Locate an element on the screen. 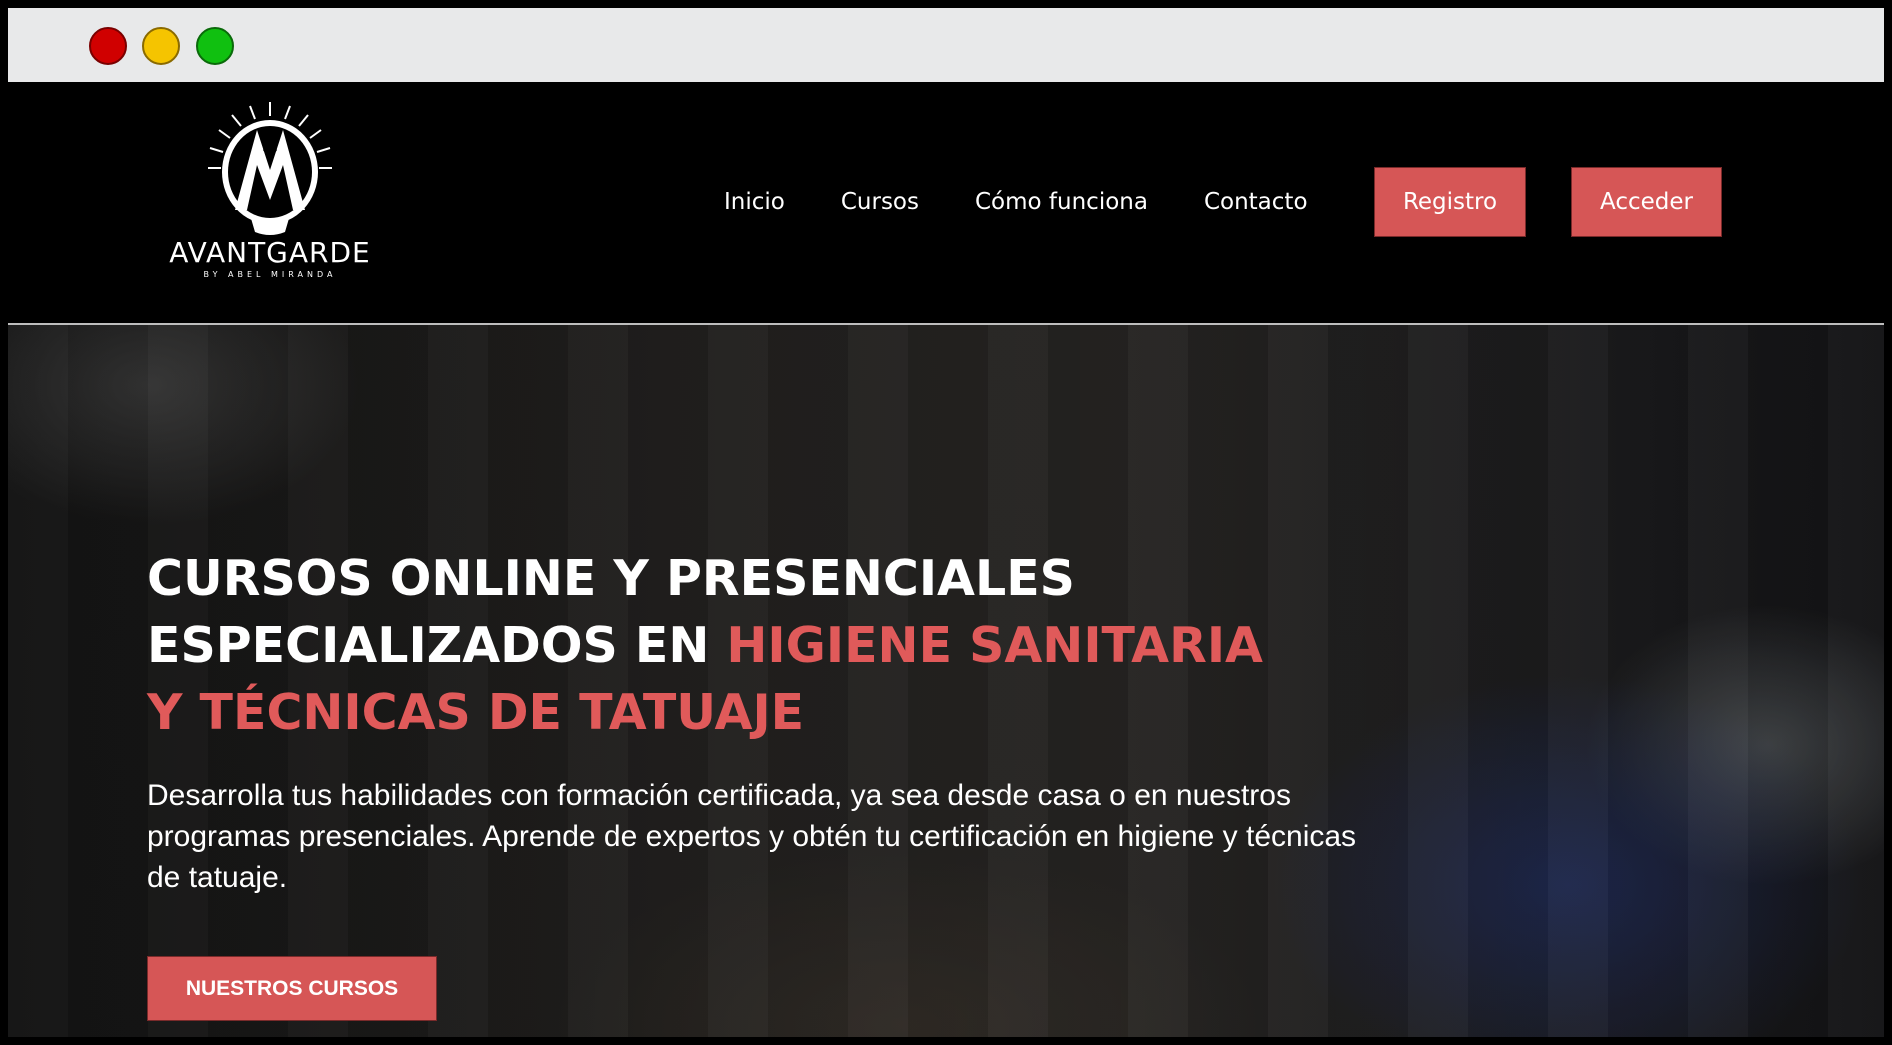 The image size is (1892, 1045). hero-title-line-1: CURSOS ONLINE Y PRESENCIALES is located at coordinates (611, 578).